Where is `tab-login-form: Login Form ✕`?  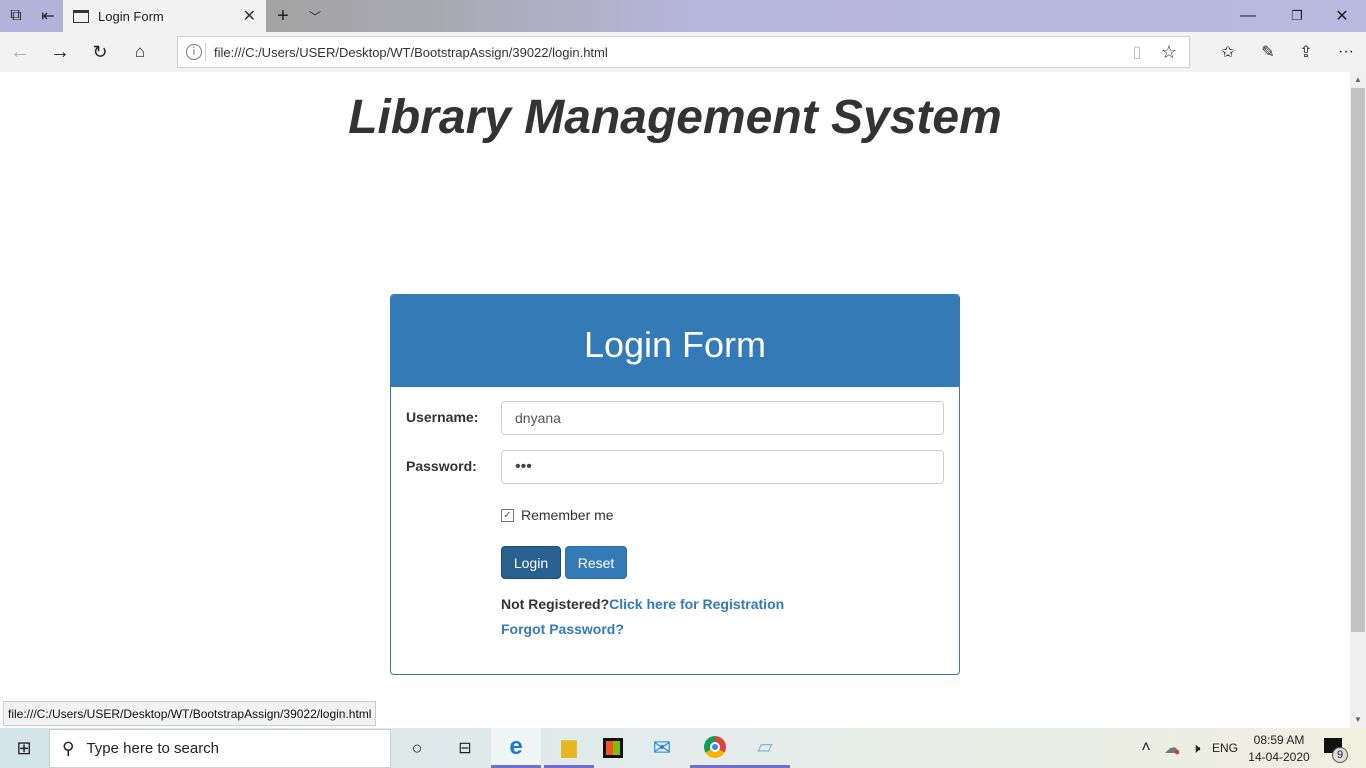 tab-login-form: Login Form ✕ is located at coordinates (164, 16).